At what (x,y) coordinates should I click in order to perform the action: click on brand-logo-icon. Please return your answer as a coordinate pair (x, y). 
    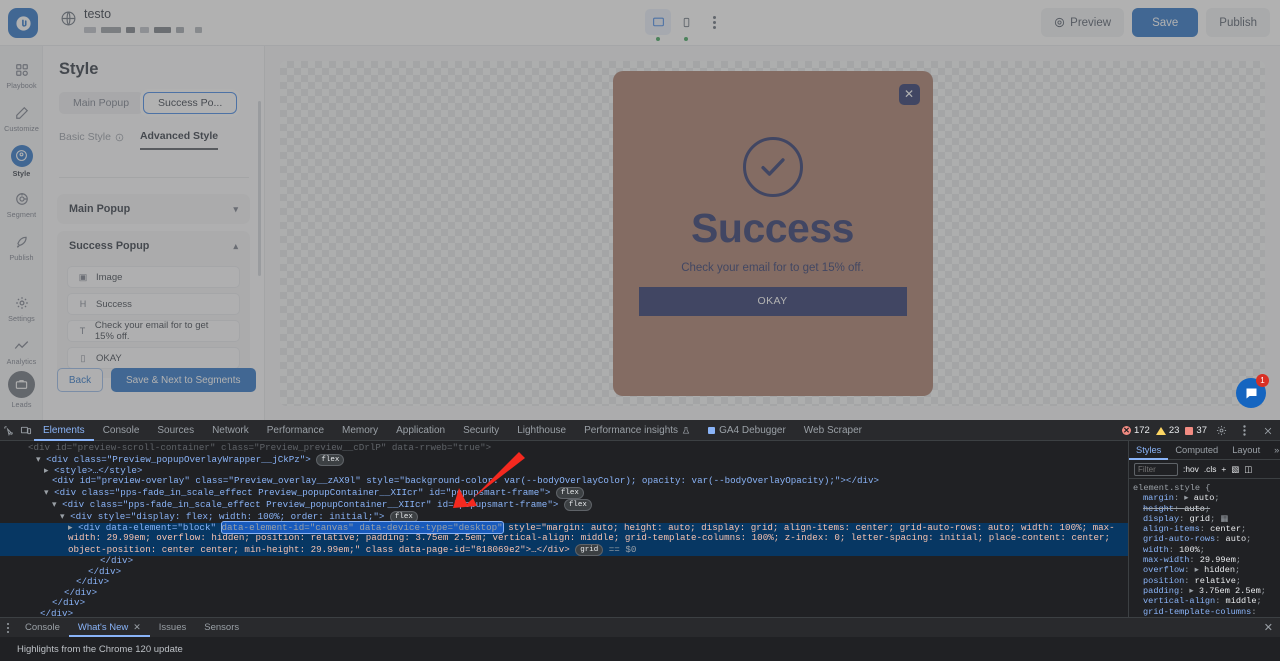
    Looking at the image, I should click on (23, 23).